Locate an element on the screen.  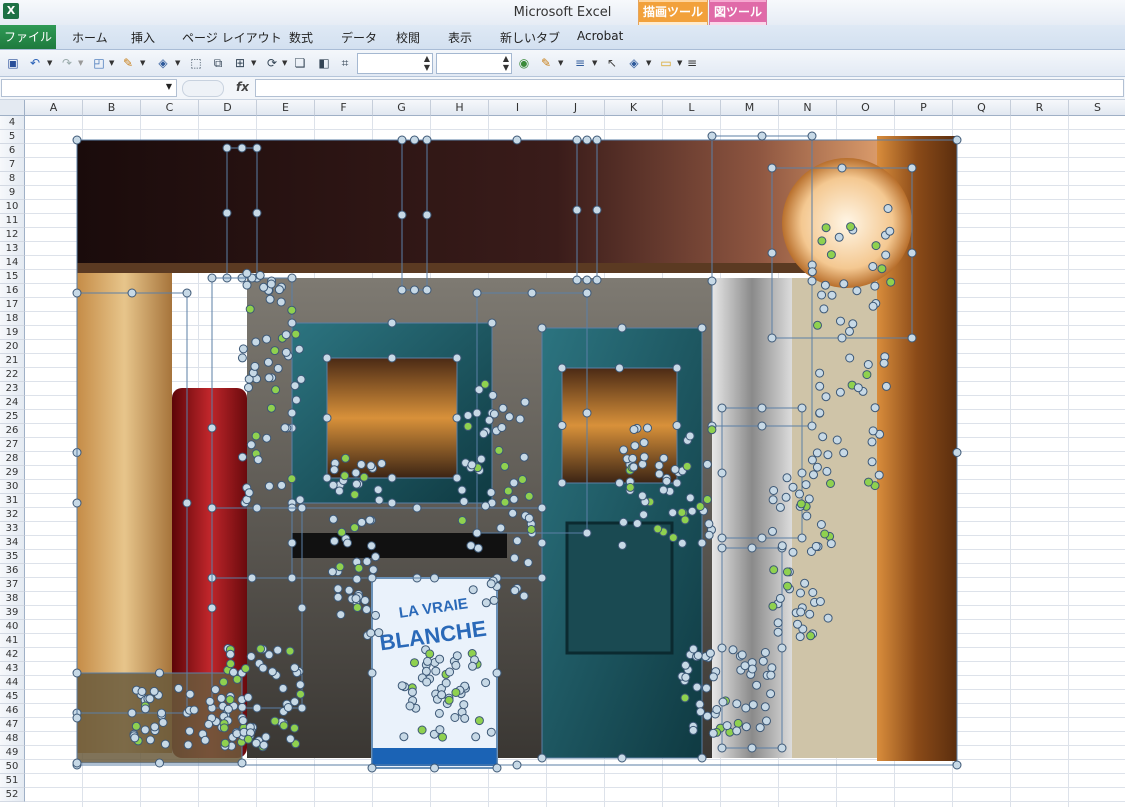
column-header: E is located at coordinates (286, 108).